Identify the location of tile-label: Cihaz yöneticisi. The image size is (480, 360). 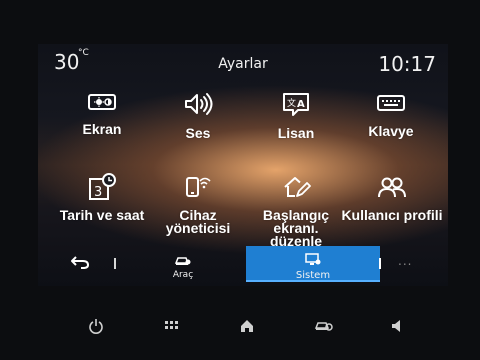
(198, 221).